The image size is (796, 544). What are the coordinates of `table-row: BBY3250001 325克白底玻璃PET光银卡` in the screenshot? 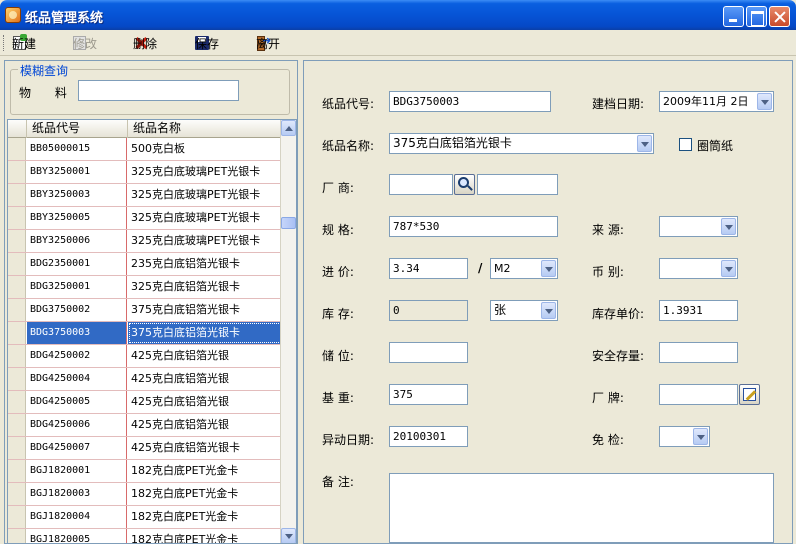 It's located at (145, 172).